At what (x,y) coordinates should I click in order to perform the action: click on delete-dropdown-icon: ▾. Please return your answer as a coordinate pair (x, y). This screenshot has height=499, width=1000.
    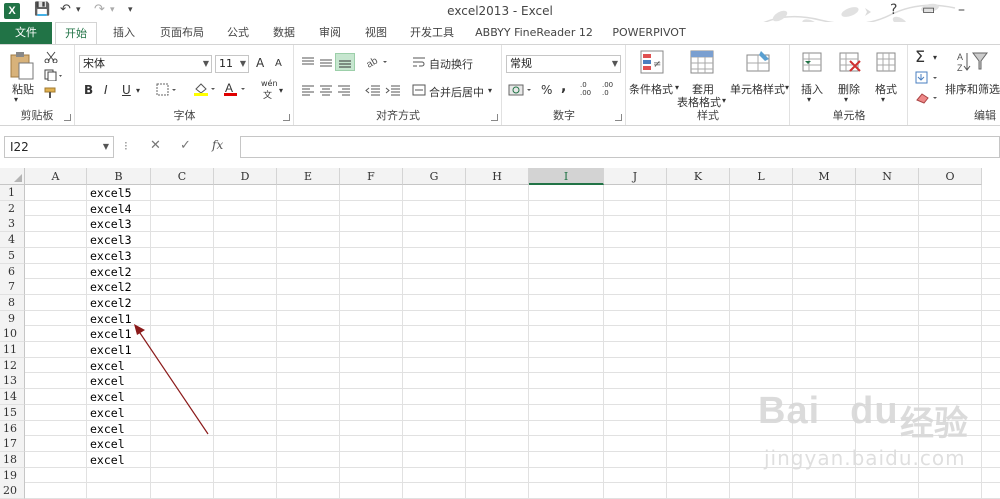
    Looking at the image, I should click on (846, 99).